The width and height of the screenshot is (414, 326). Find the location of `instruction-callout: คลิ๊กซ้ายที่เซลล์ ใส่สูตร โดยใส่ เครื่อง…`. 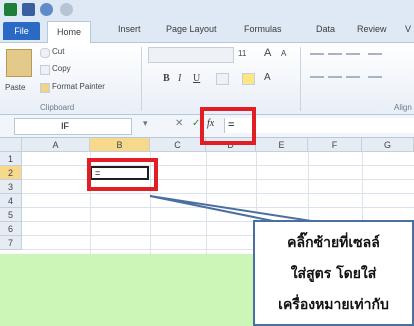

instruction-callout: คลิ๊กซ้ายที่เซลล์ ใส่สูตร โดยใส่ เครื่อง… is located at coordinates (333, 273).